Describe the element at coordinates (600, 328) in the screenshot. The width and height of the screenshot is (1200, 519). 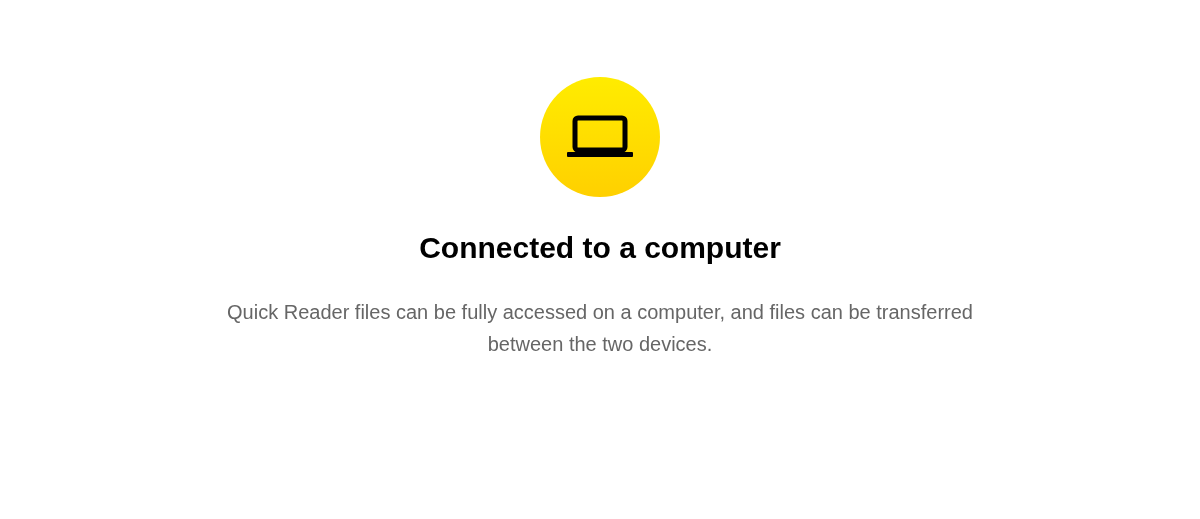
I see `description: Quick Reader files can be fully accessed on a computer, and files can be transferred between the two devices.` at that location.